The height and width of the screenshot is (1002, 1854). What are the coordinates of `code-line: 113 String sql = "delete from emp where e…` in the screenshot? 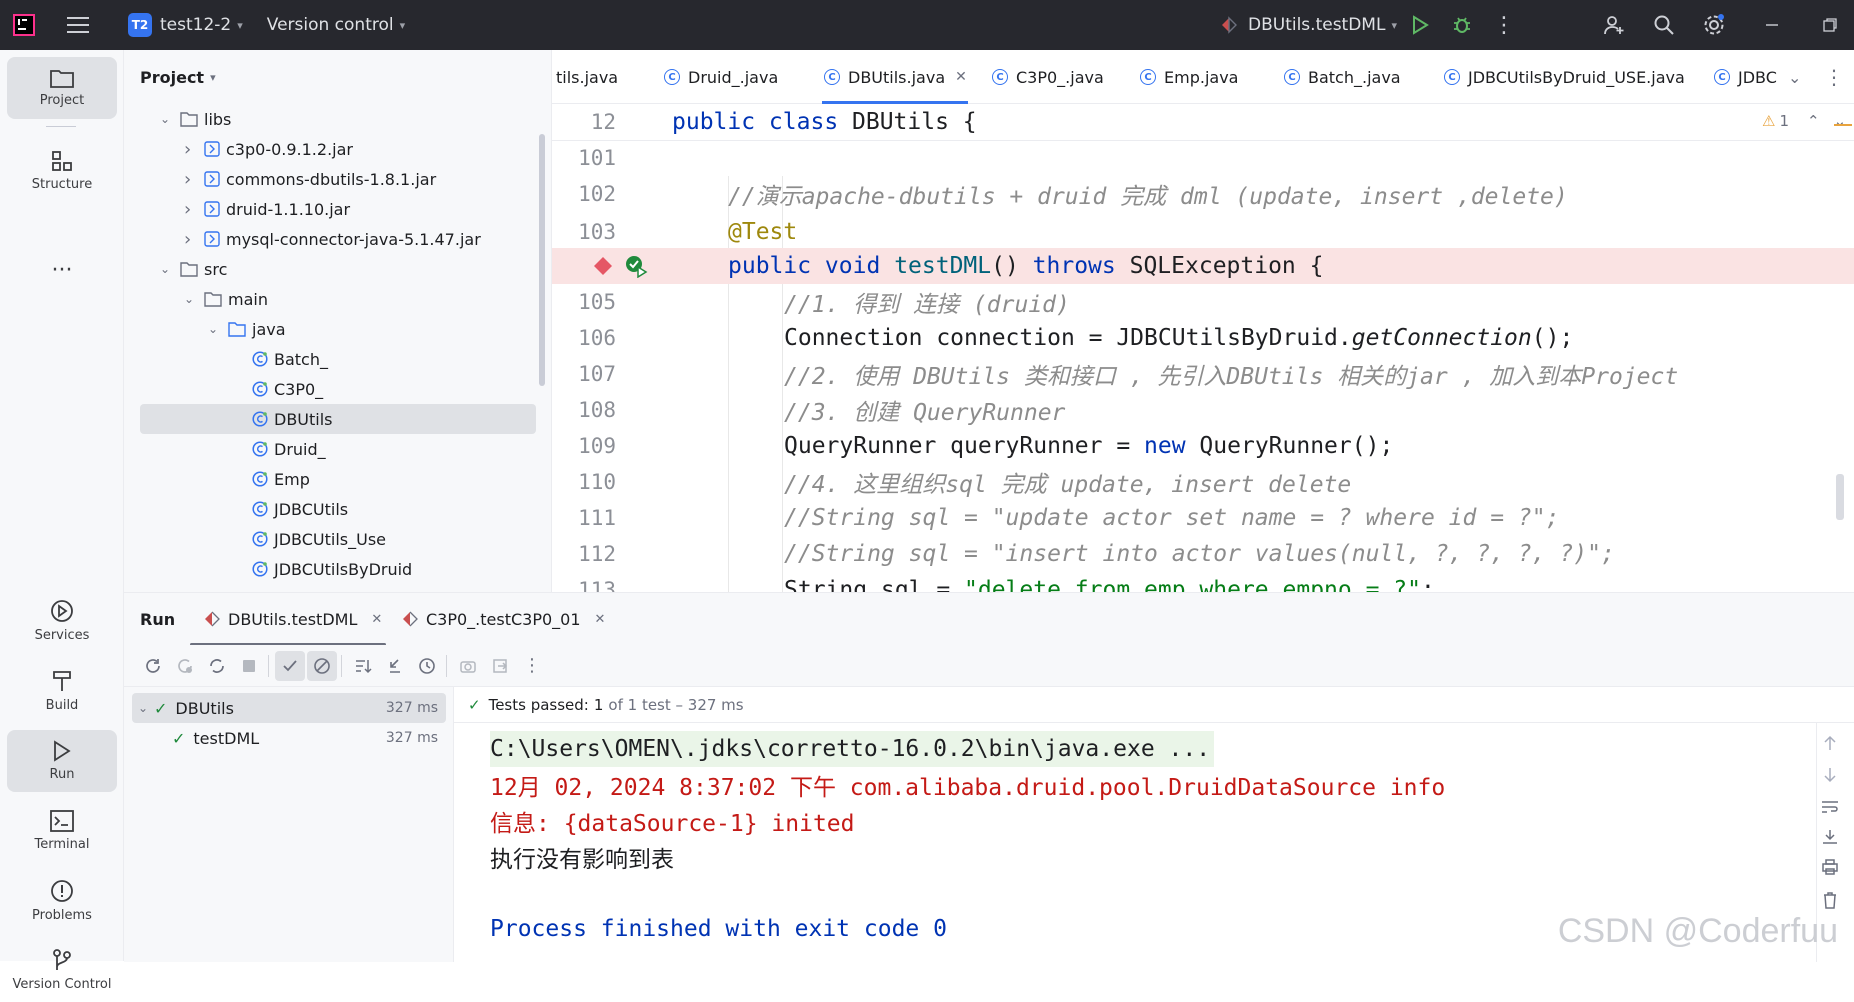 It's located at (1203, 582).